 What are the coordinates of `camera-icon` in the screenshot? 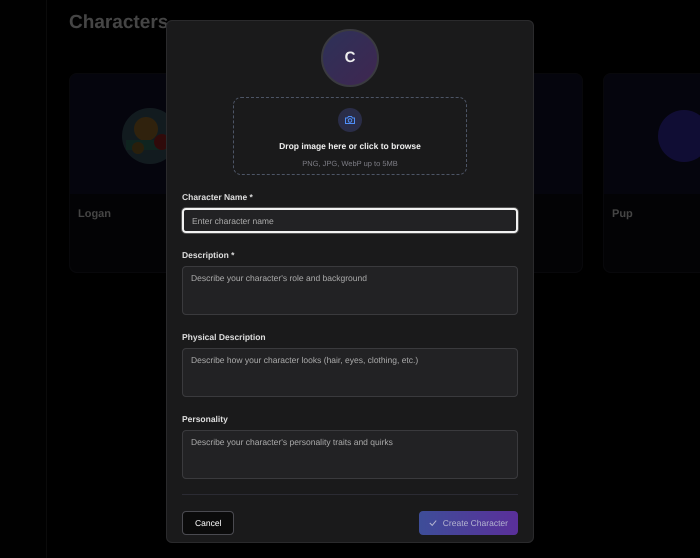 It's located at (350, 120).